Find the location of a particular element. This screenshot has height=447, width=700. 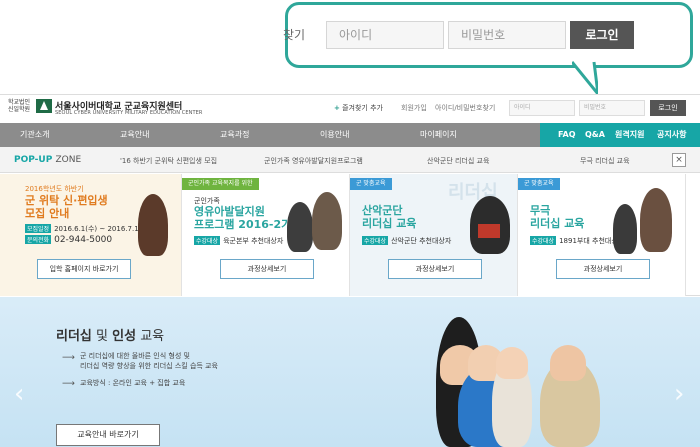

popup-title-a: POP-UP is located at coordinates (33, 160).